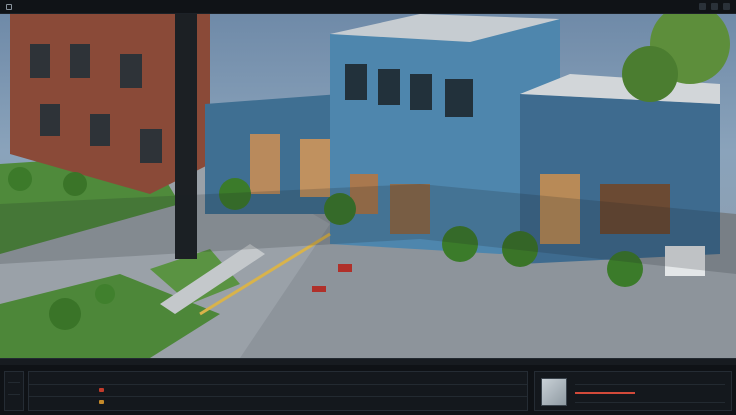 The image size is (736, 415). I want to click on tree, so click(650, 74).